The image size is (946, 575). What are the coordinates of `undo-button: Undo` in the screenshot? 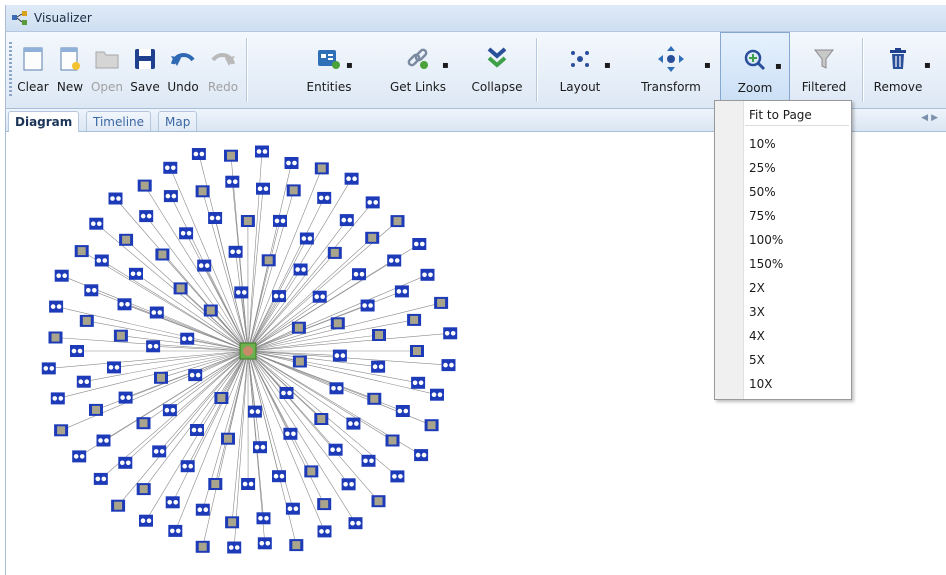 It's located at (183, 70).